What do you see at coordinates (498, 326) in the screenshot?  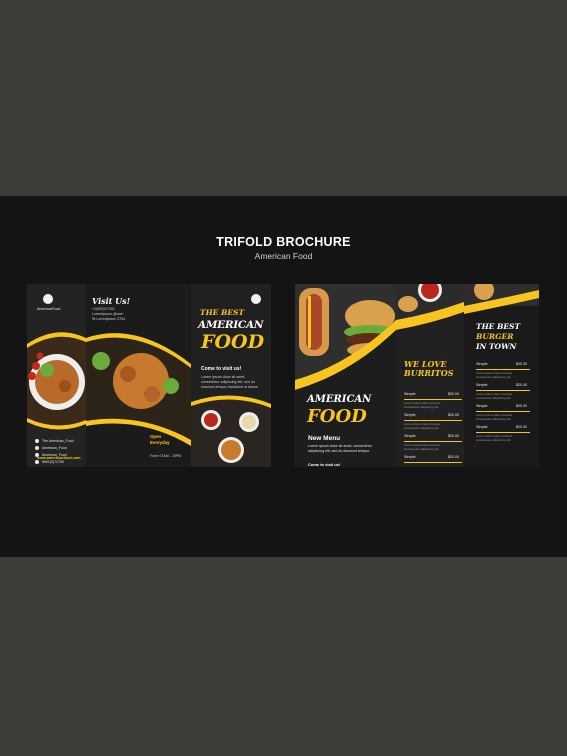 I see `burger-title-line1: THE BEST` at bounding box center [498, 326].